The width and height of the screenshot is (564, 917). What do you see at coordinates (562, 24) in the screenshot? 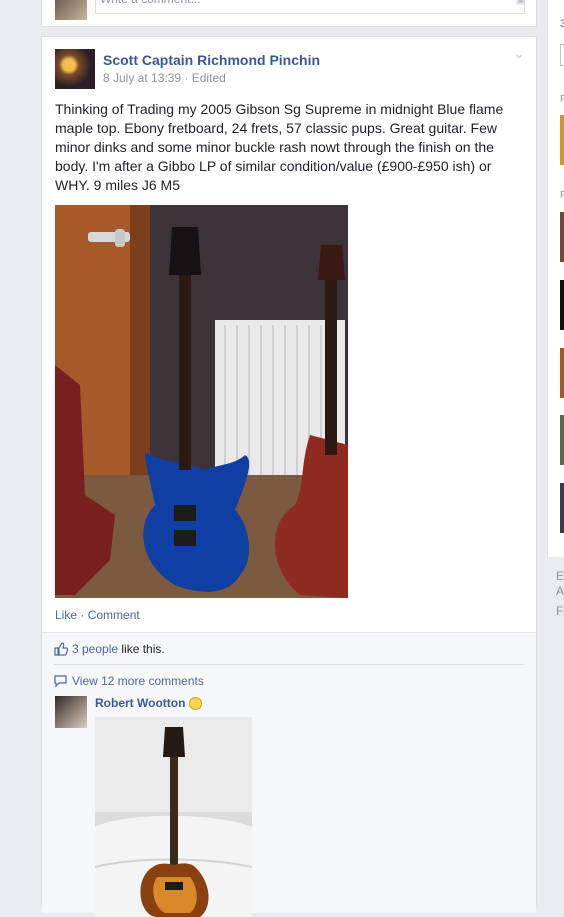
I see `sidebar-link: 3` at bounding box center [562, 24].